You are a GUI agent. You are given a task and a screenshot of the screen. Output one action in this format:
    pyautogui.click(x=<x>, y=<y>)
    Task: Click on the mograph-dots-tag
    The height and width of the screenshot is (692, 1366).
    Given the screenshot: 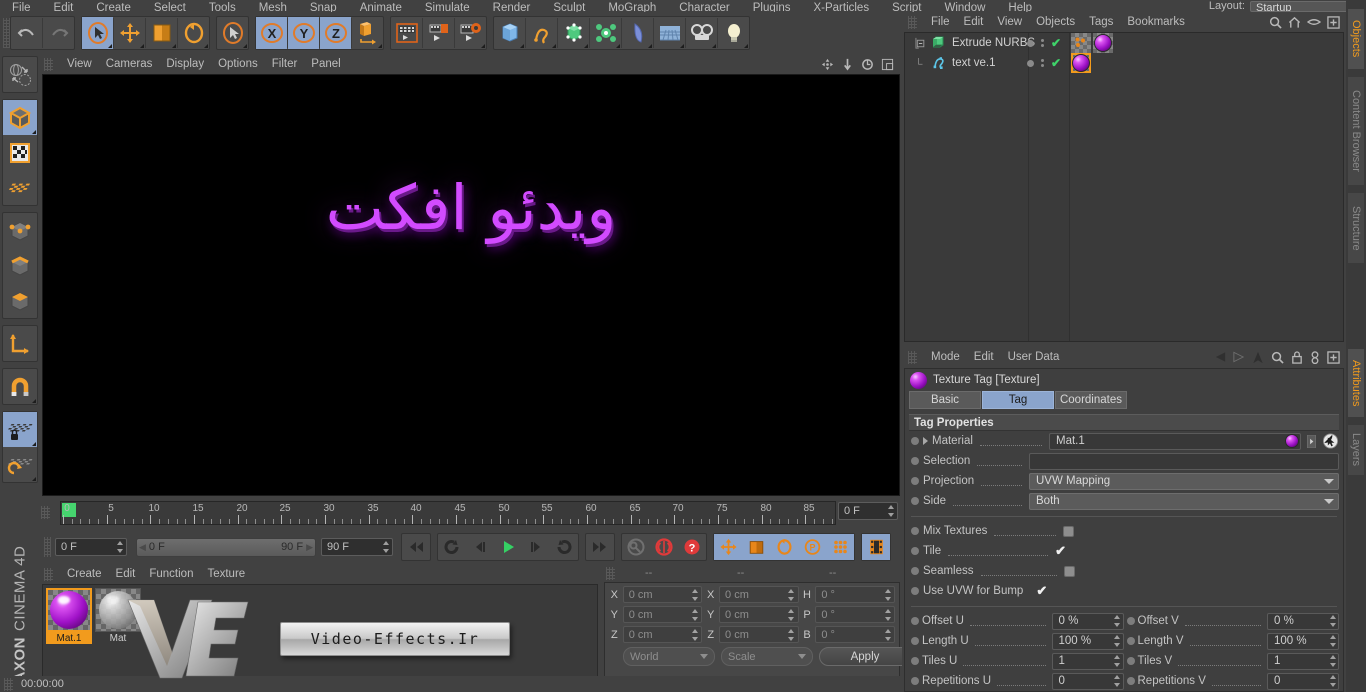 What is the action you would take?
    pyautogui.click(x=1081, y=43)
    